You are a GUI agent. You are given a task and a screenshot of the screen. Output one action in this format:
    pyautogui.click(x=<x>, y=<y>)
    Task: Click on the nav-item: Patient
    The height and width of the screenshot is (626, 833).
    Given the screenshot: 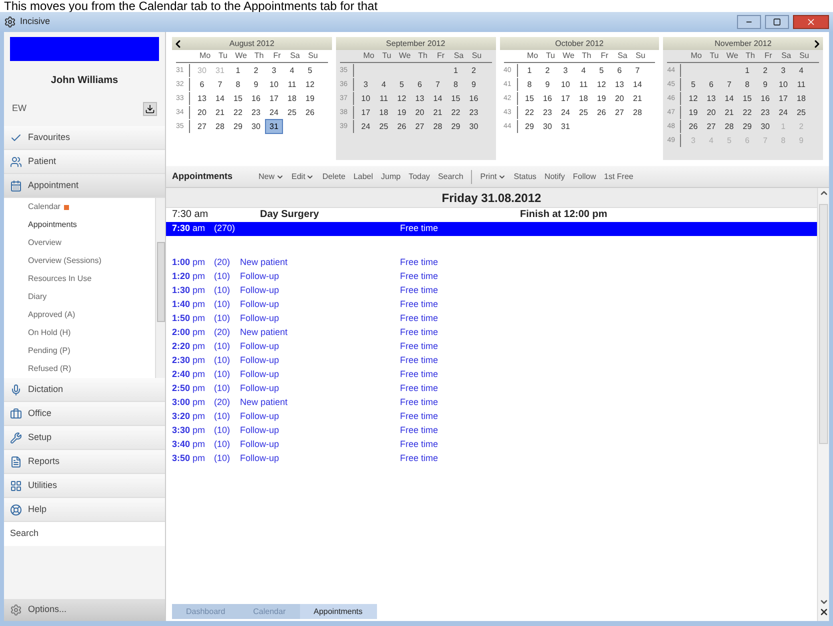 What is the action you would take?
    pyautogui.click(x=84, y=162)
    